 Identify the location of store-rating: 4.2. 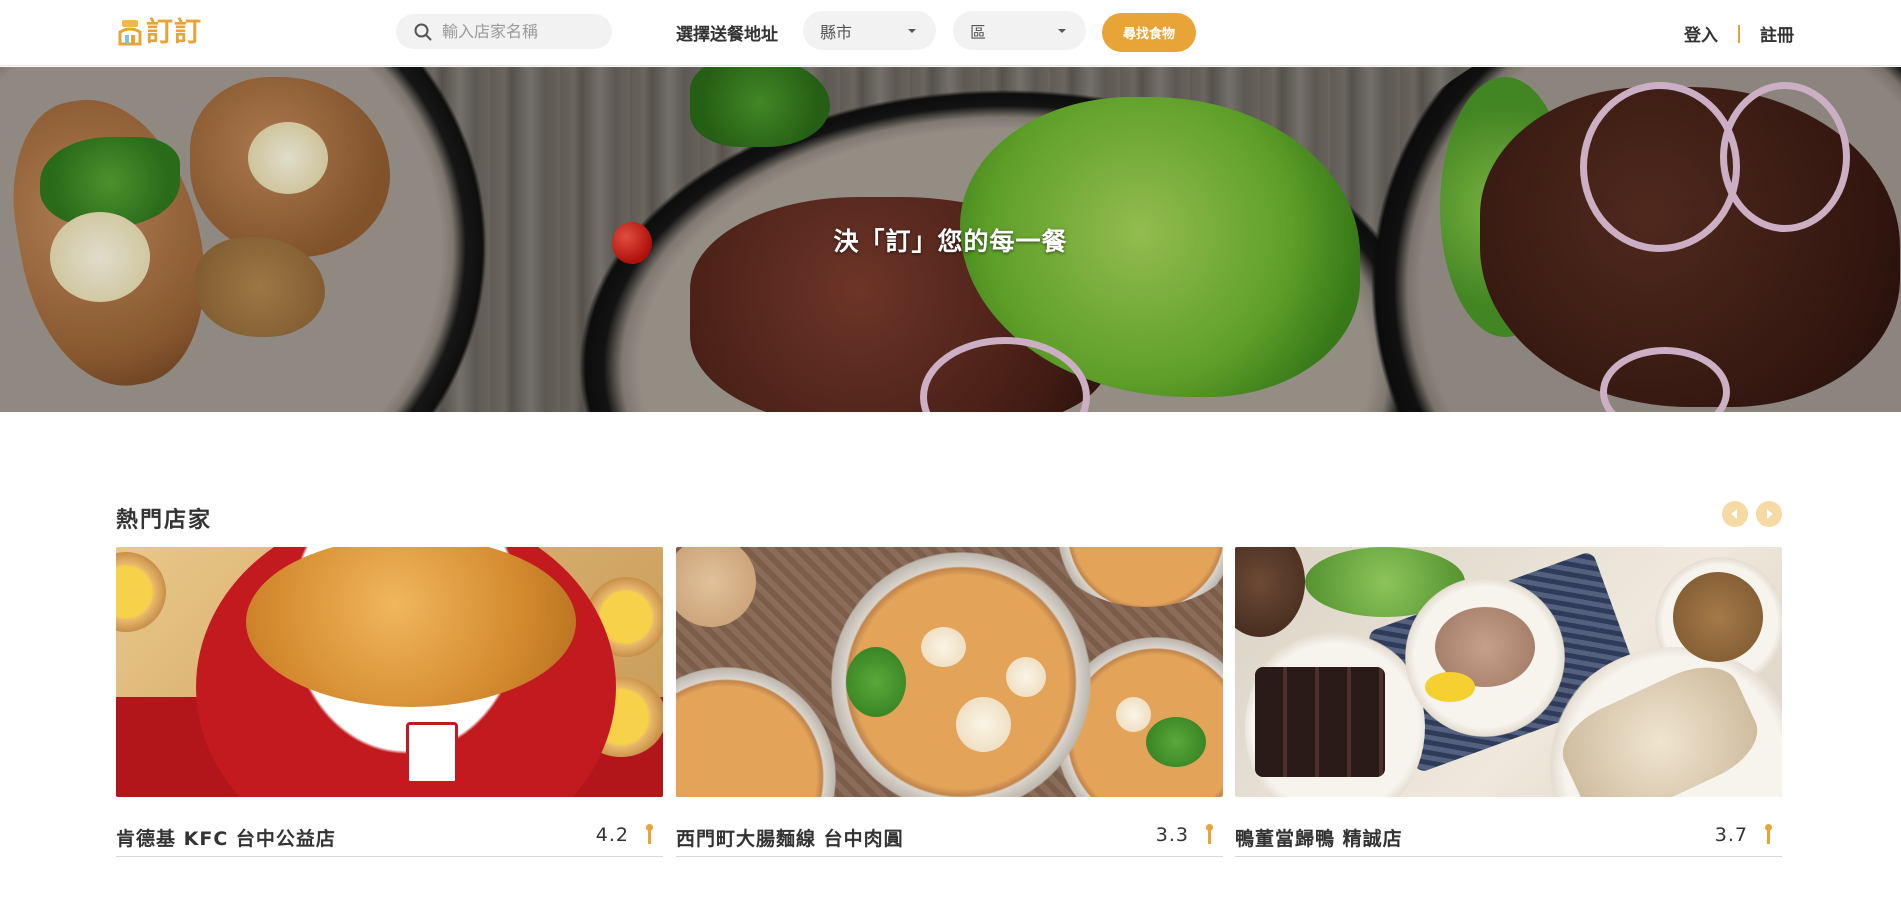
(624, 835).